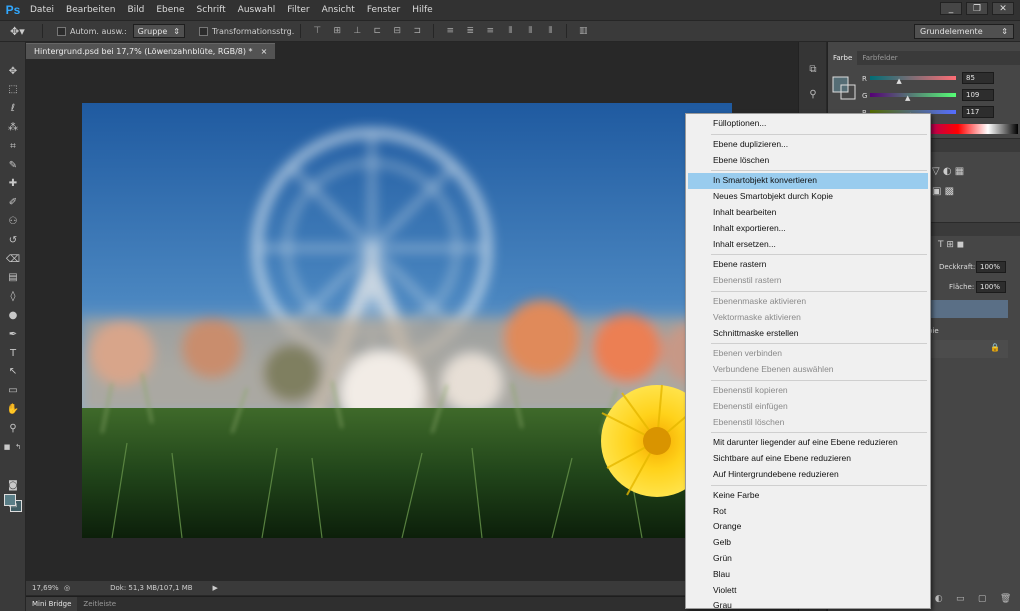 This screenshot has height=611, width=1020. What do you see at coordinates (13, 372) in the screenshot?
I see `path-select-tool-icon: ↖` at bounding box center [13, 372].